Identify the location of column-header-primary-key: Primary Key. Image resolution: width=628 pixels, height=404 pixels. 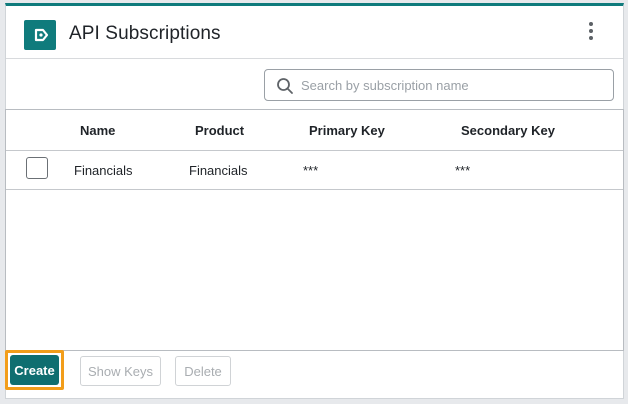
(347, 130).